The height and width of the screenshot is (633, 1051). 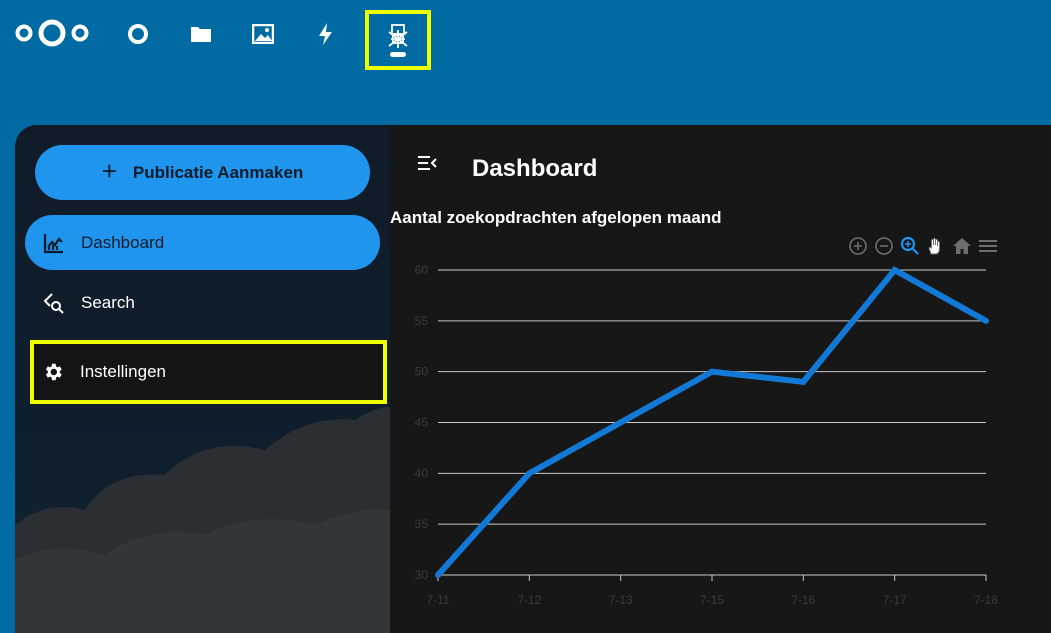 What do you see at coordinates (936, 246) in the screenshot?
I see `pan-hand-icon` at bounding box center [936, 246].